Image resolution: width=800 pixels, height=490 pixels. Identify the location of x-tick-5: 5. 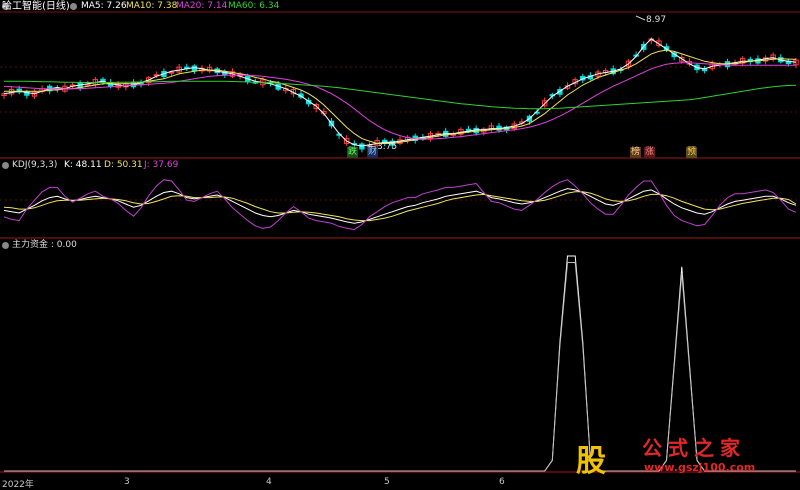
(387, 482).